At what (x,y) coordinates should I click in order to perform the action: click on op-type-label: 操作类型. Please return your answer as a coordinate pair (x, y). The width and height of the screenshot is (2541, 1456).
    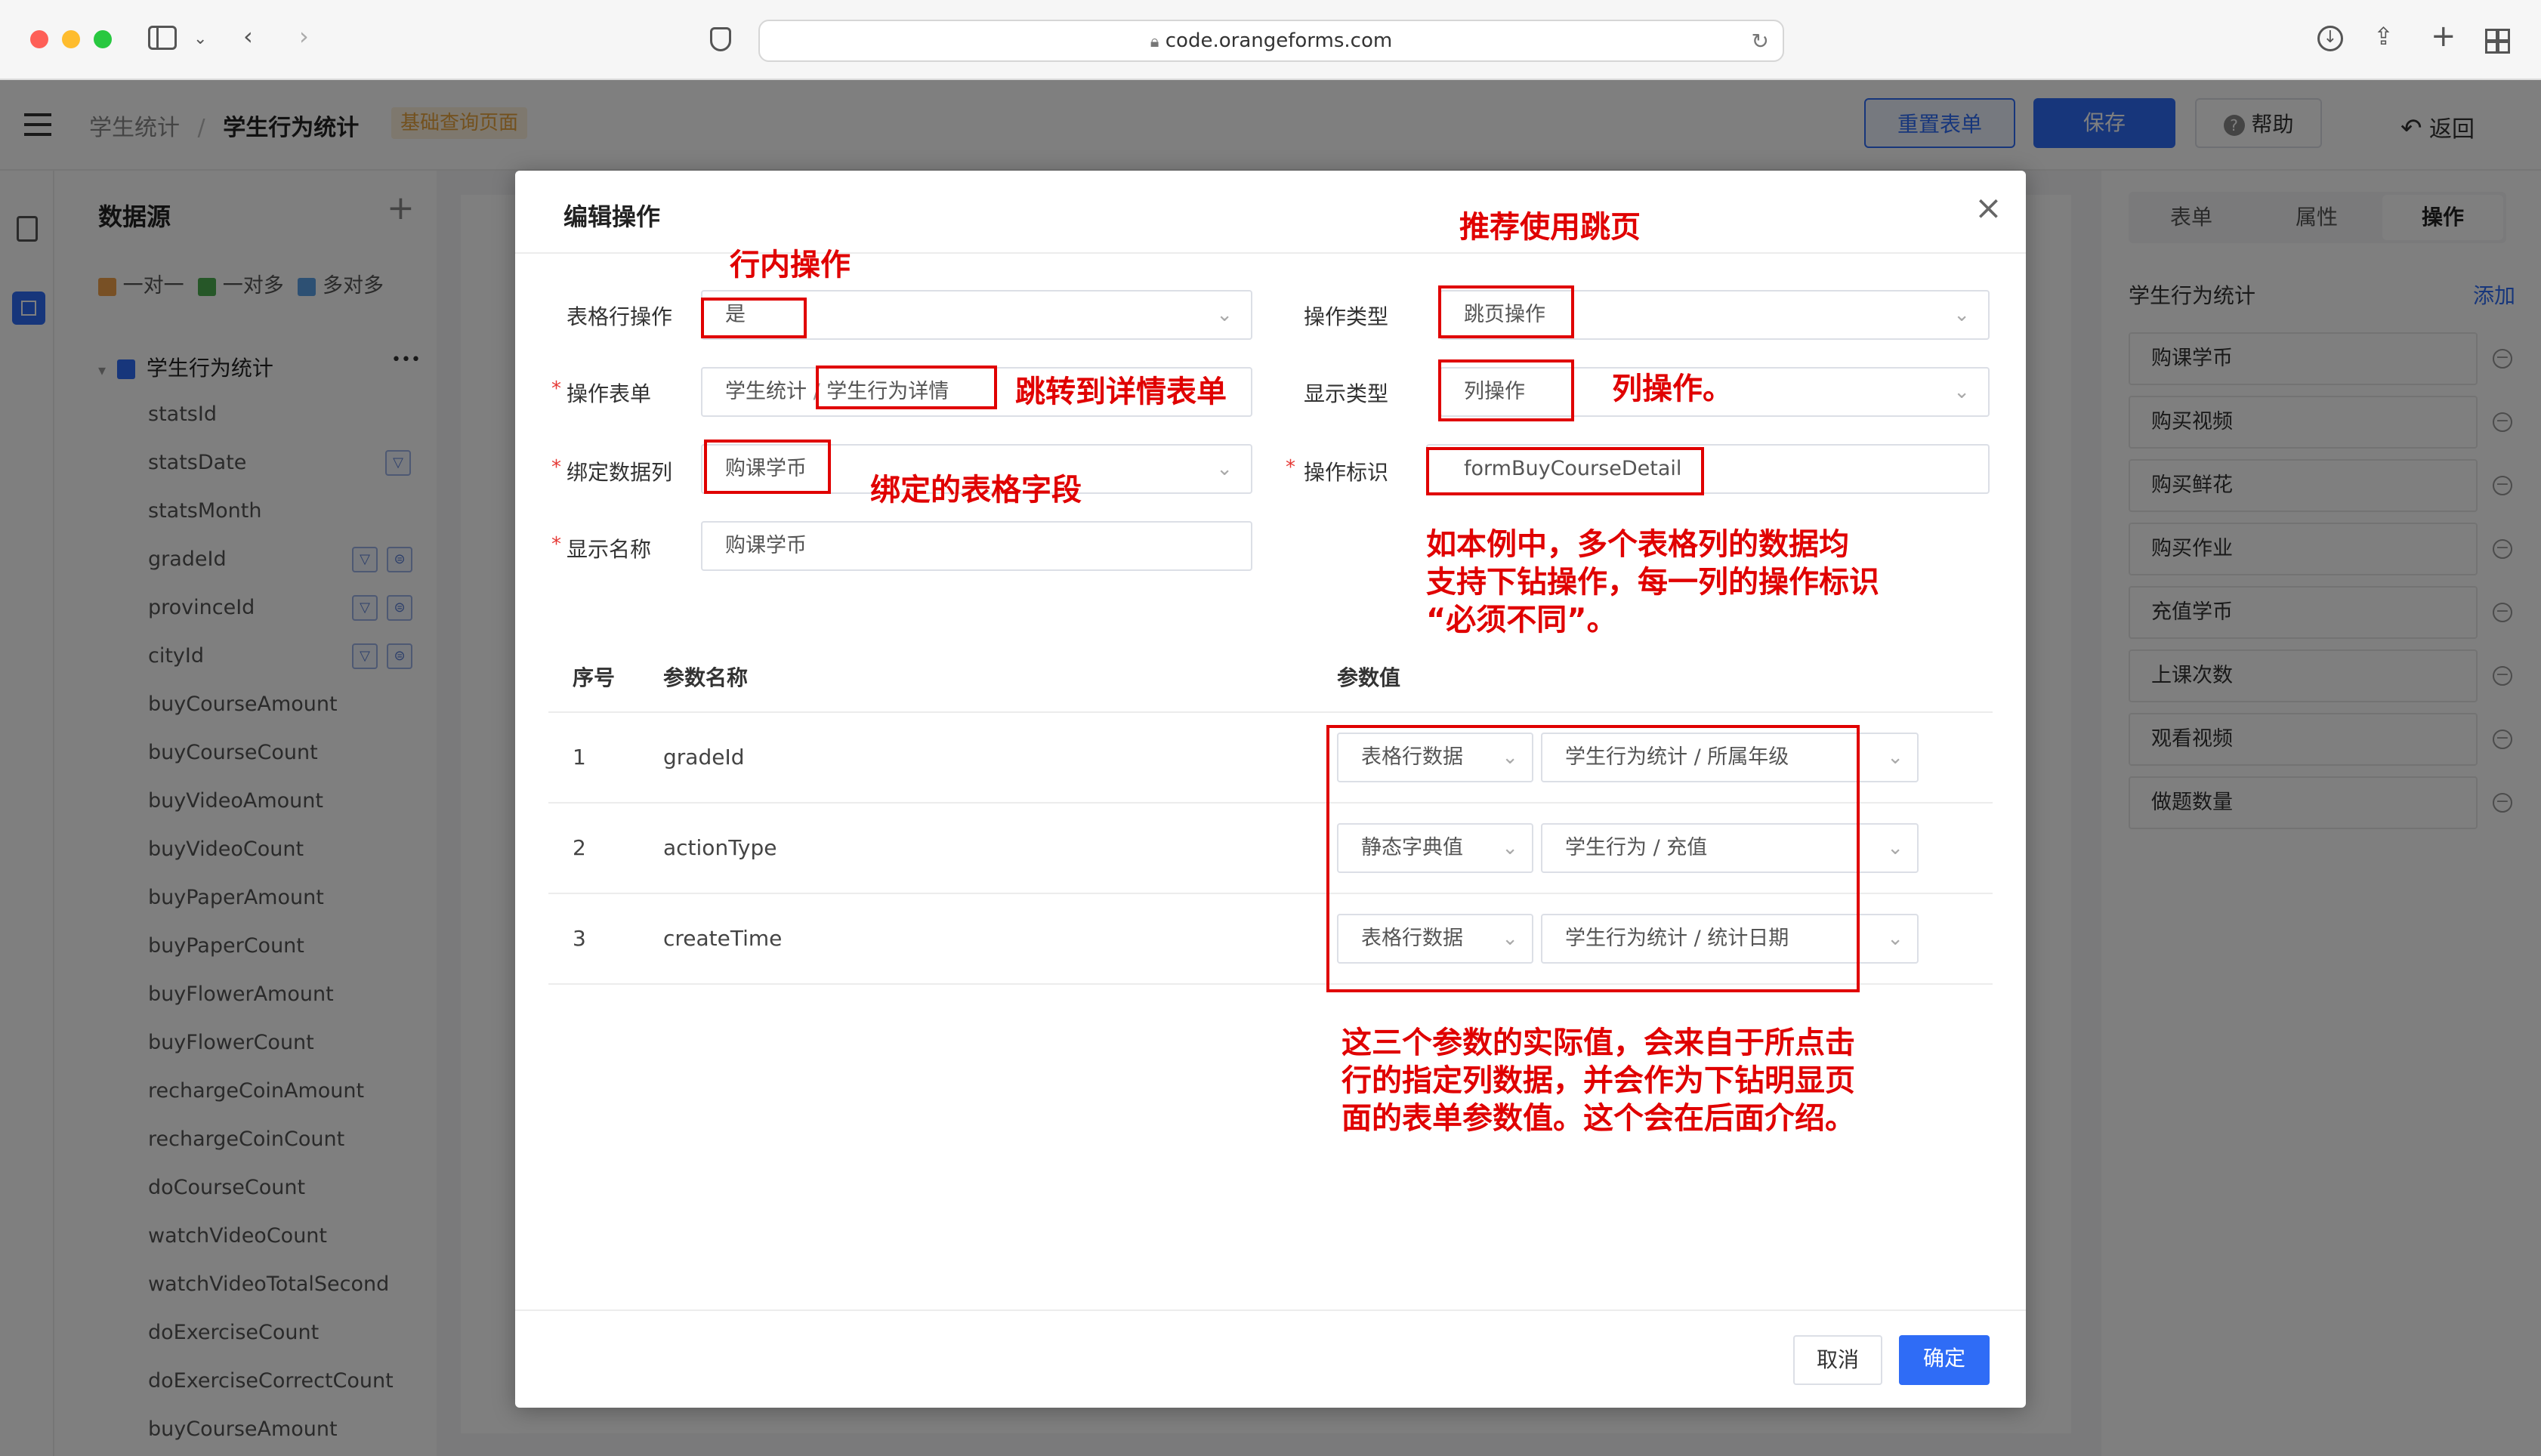
    Looking at the image, I should click on (1345, 316).